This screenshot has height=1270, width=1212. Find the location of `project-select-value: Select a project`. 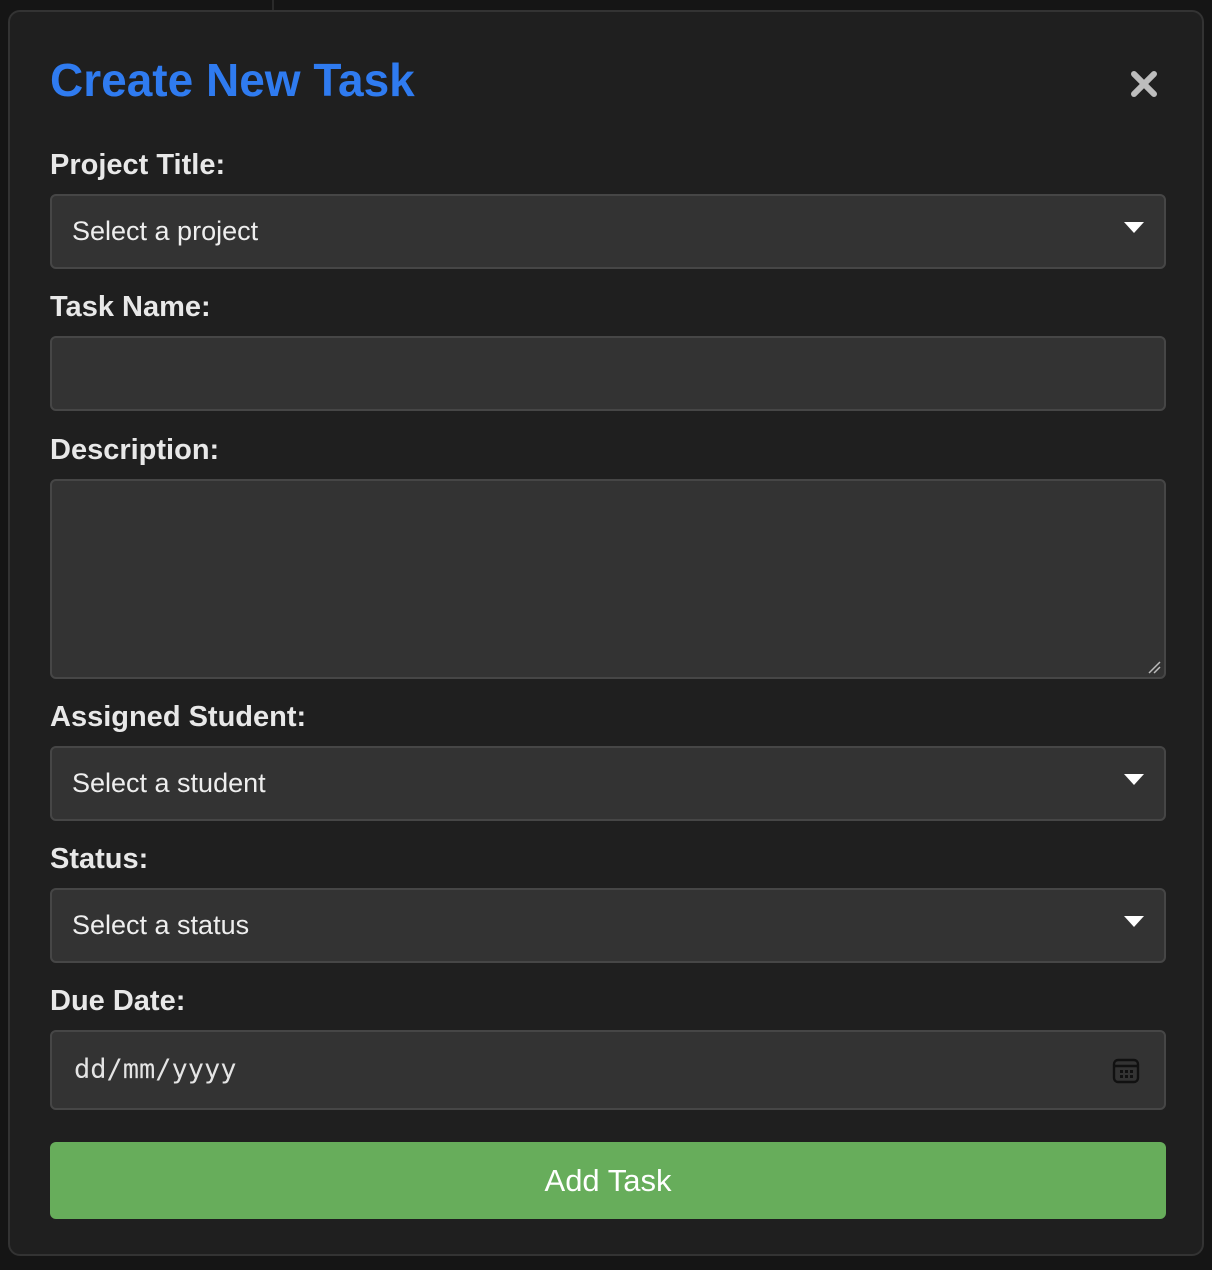

project-select-value: Select a project is located at coordinates (165, 231).